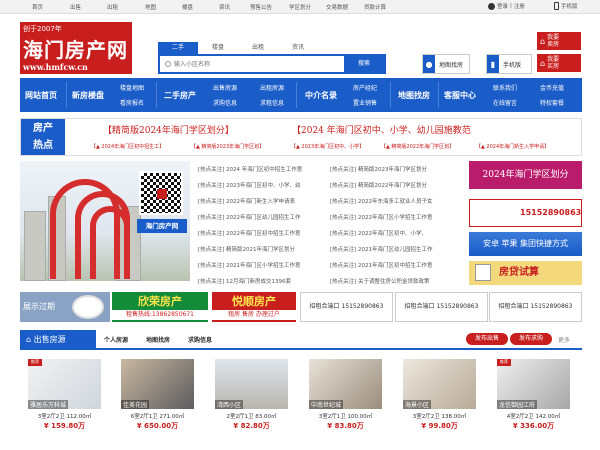 This screenshot has height=450, width=600. What do you see at coordinates (446, 64) in the screenshot?
I see `map-search-button: ● 地图找房` at bounding box center [446, 64].